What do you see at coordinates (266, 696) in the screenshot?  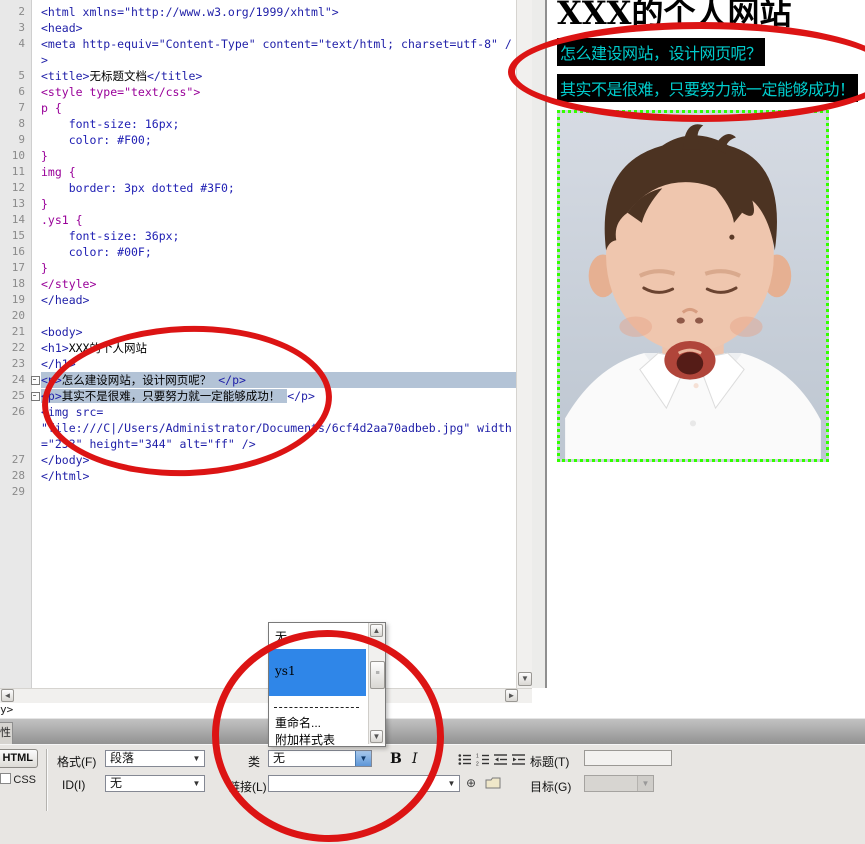 I see `code-horizontal-scrollbar: ◄ ►` at bounding box center [266, 696].